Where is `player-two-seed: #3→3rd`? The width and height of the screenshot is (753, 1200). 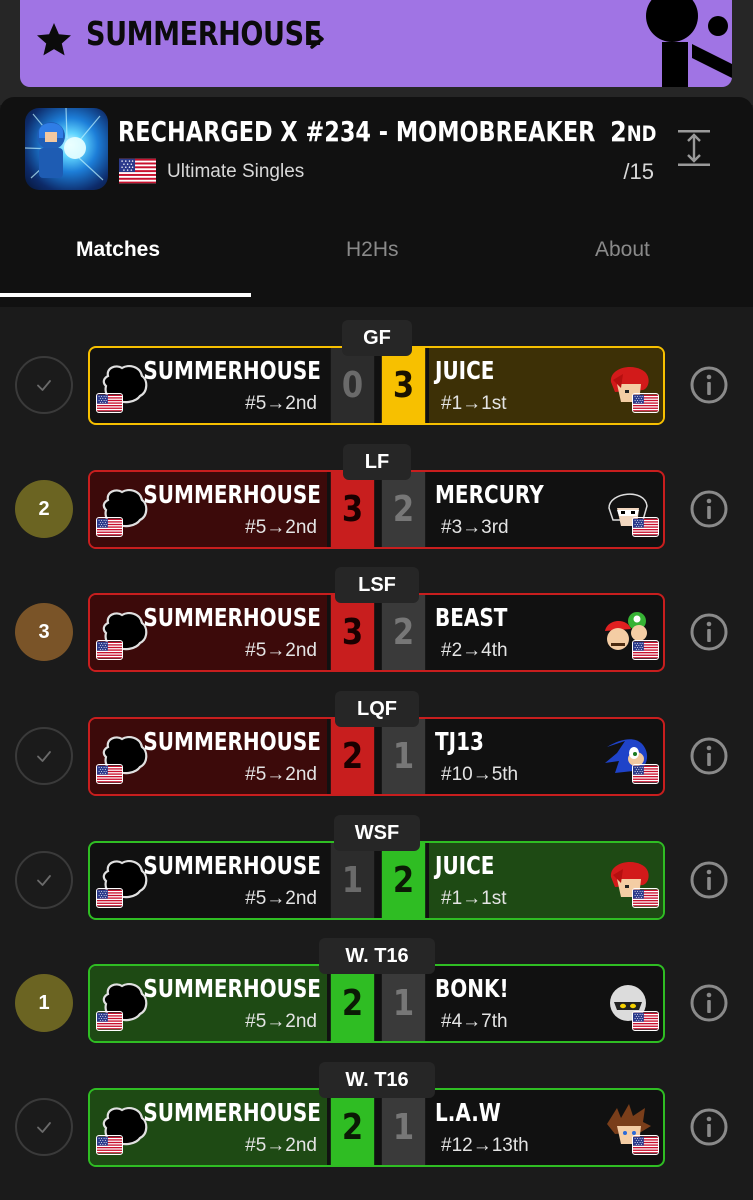 player-two-seed: #3→3rd is located at coordinates (475, 527).